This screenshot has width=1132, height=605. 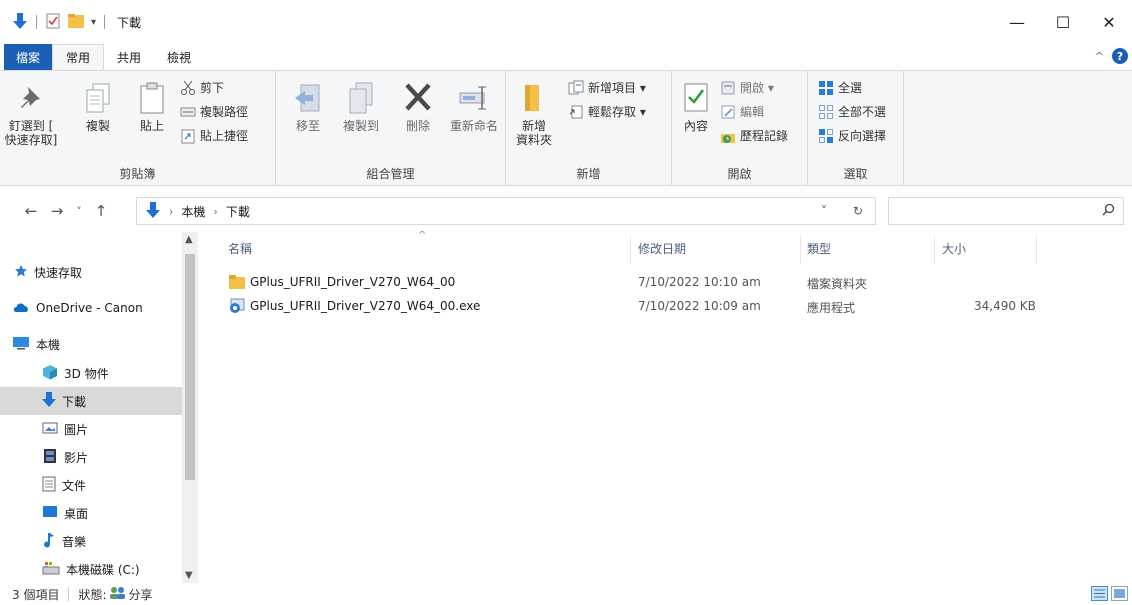 I want to click on qat-separator, so click(x=36, y=22).